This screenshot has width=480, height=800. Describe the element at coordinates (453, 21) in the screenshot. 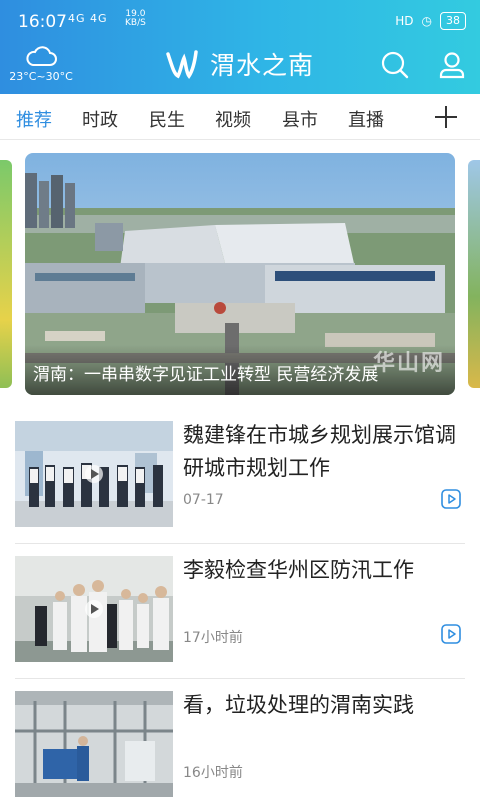

I see `battery-indicator: 38` at that location.